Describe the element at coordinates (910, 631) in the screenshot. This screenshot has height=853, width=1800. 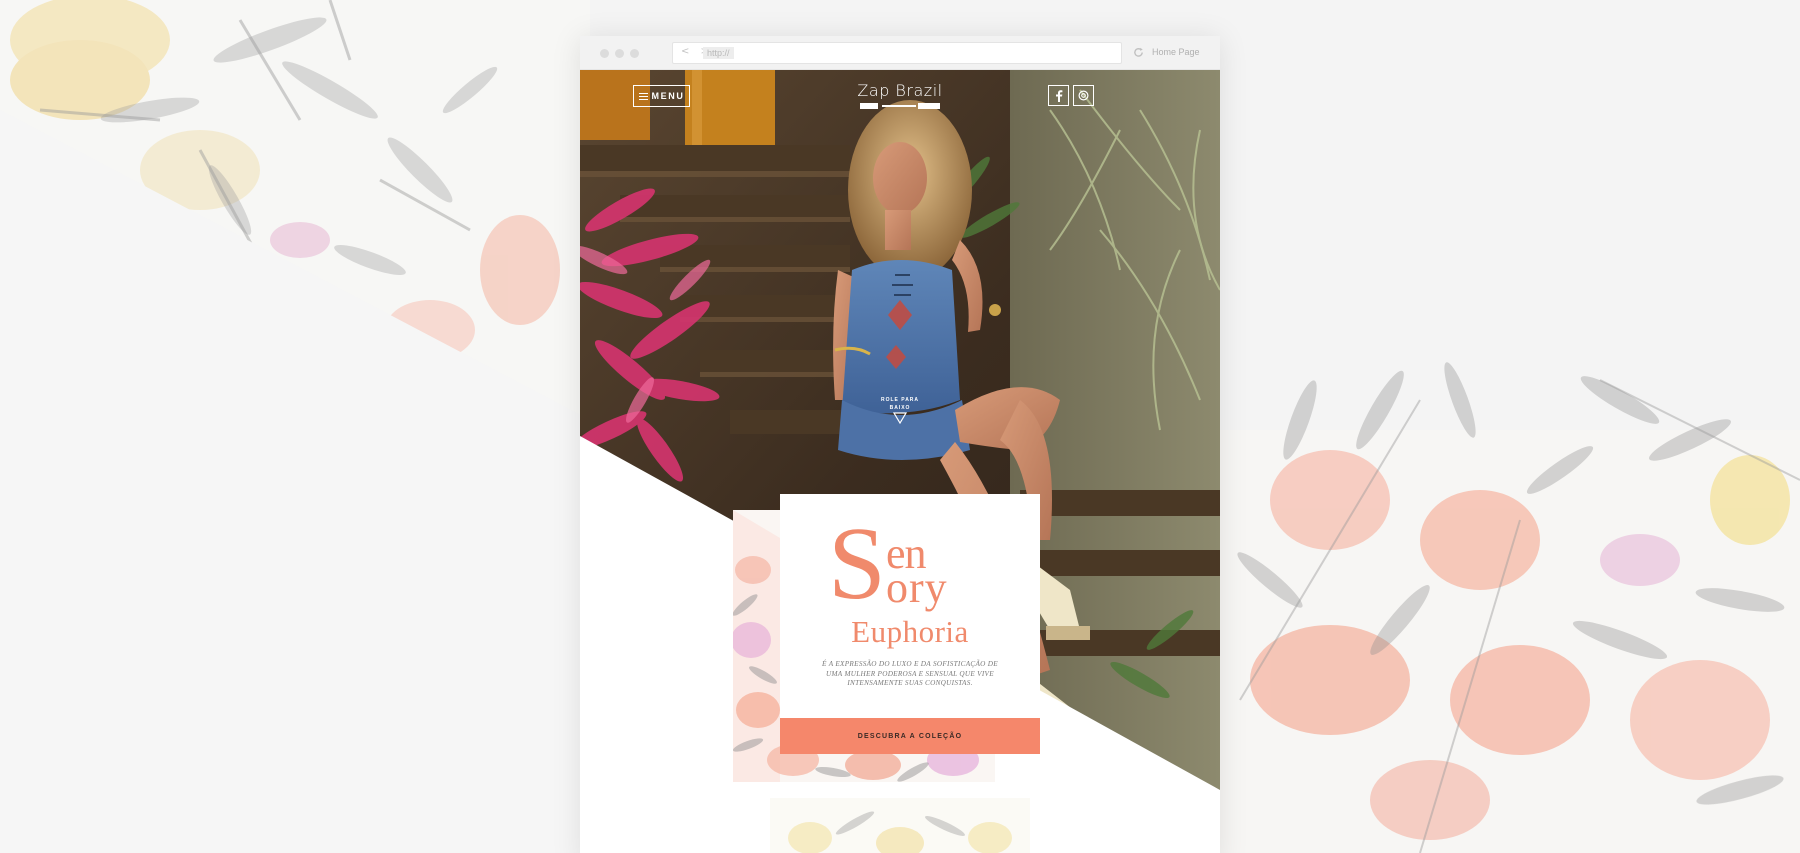
I see `title-euphoria: Euphoria` at that location.